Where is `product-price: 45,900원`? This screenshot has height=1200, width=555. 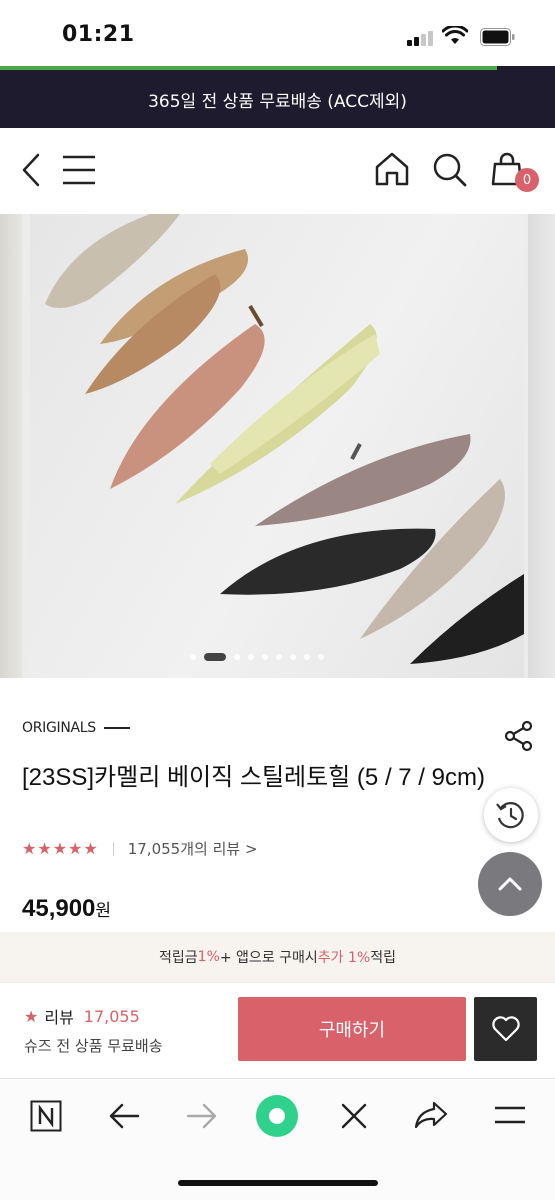
product-price: 45,900원 is located at coordinates (67, 908).